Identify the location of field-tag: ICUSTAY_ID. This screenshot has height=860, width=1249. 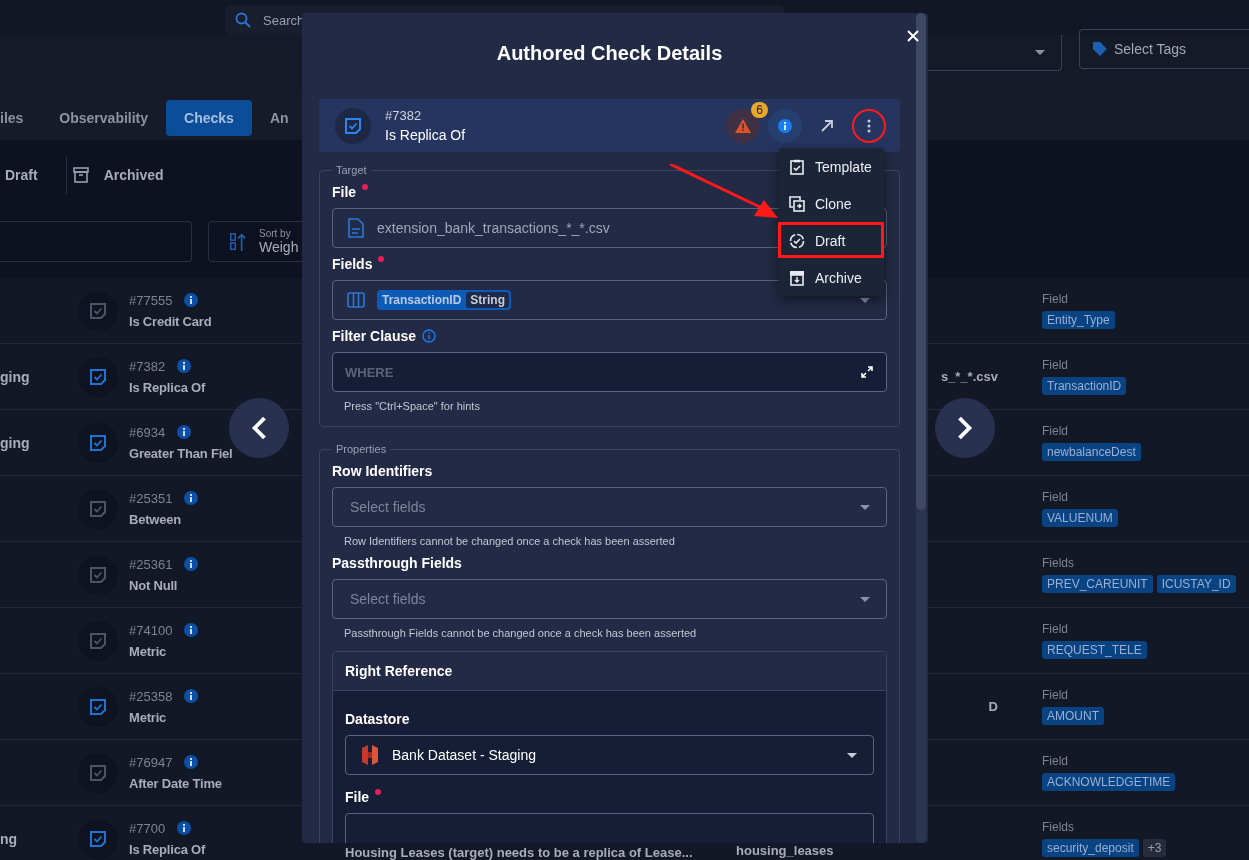
(1196, 584).